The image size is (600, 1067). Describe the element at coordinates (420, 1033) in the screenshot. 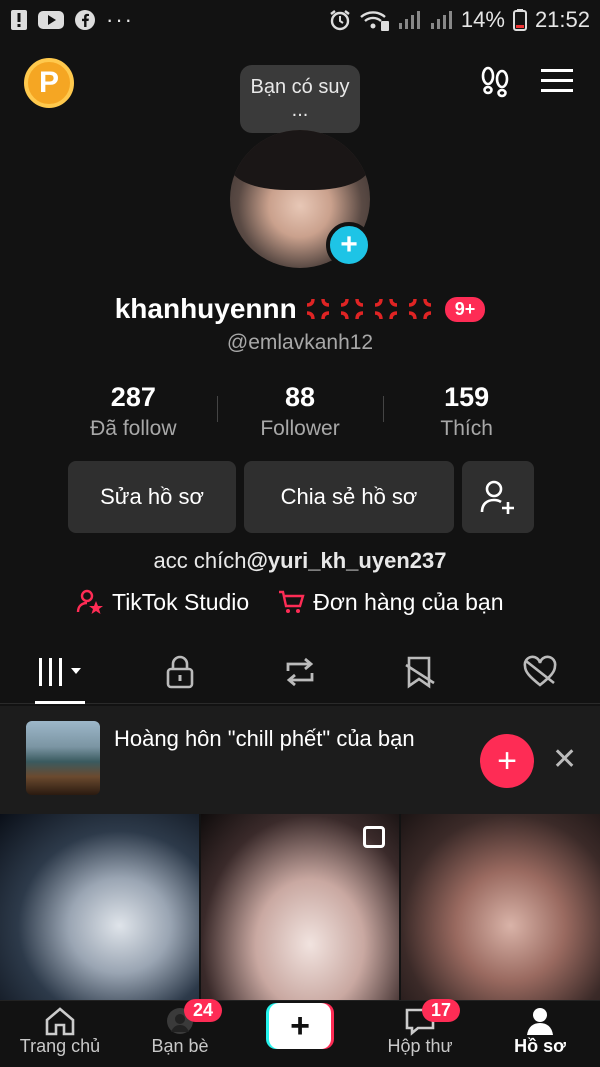

I see `nav-inbox: Hộp thư 17` at that location.